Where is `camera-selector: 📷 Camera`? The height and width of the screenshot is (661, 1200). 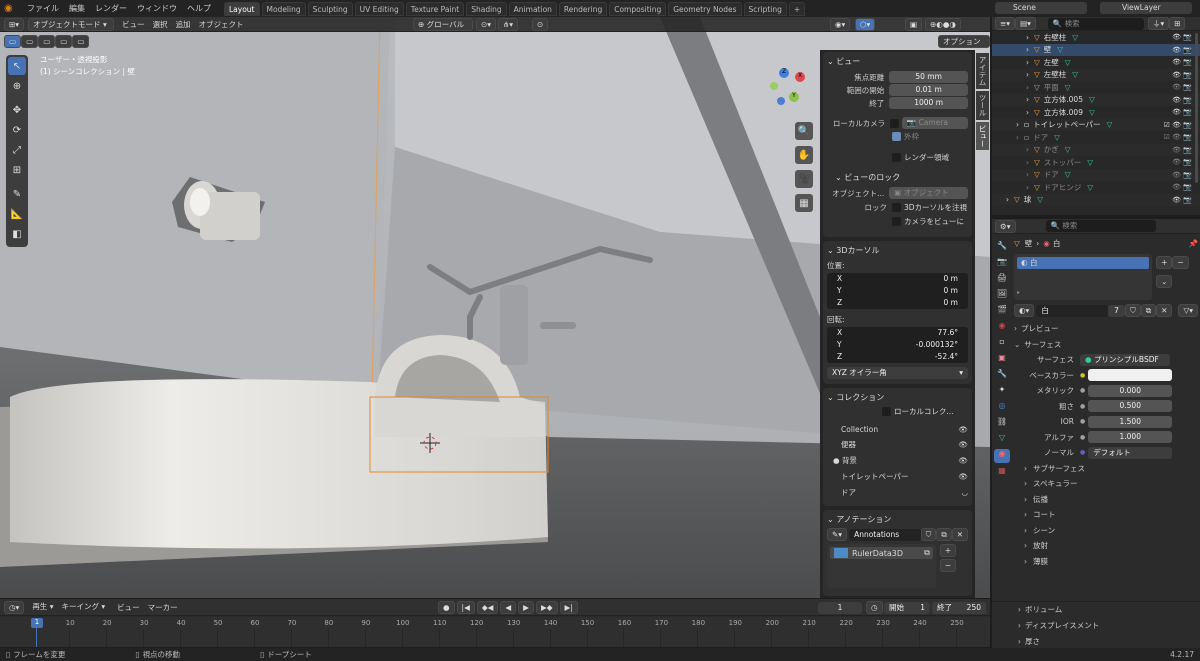
camera-selector: 📷 Camera is located at coordinates (934, 123).